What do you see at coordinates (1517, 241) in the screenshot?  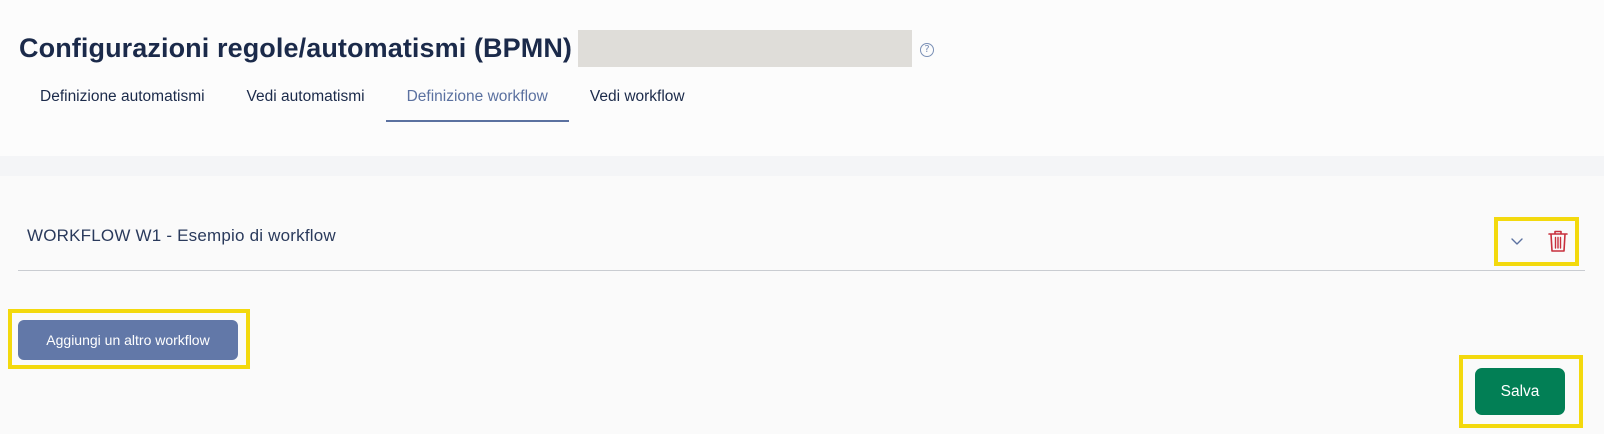 I see `chevron-down-icon` at bounding box center [1517, 241].